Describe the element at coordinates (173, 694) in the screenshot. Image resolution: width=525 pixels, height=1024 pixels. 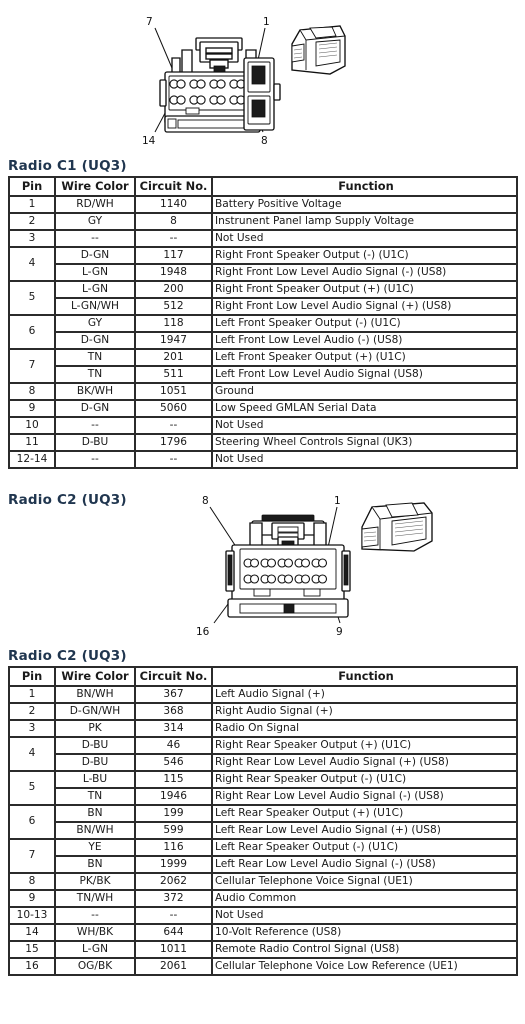
I see `cell-circuit-no: 367` at that location.